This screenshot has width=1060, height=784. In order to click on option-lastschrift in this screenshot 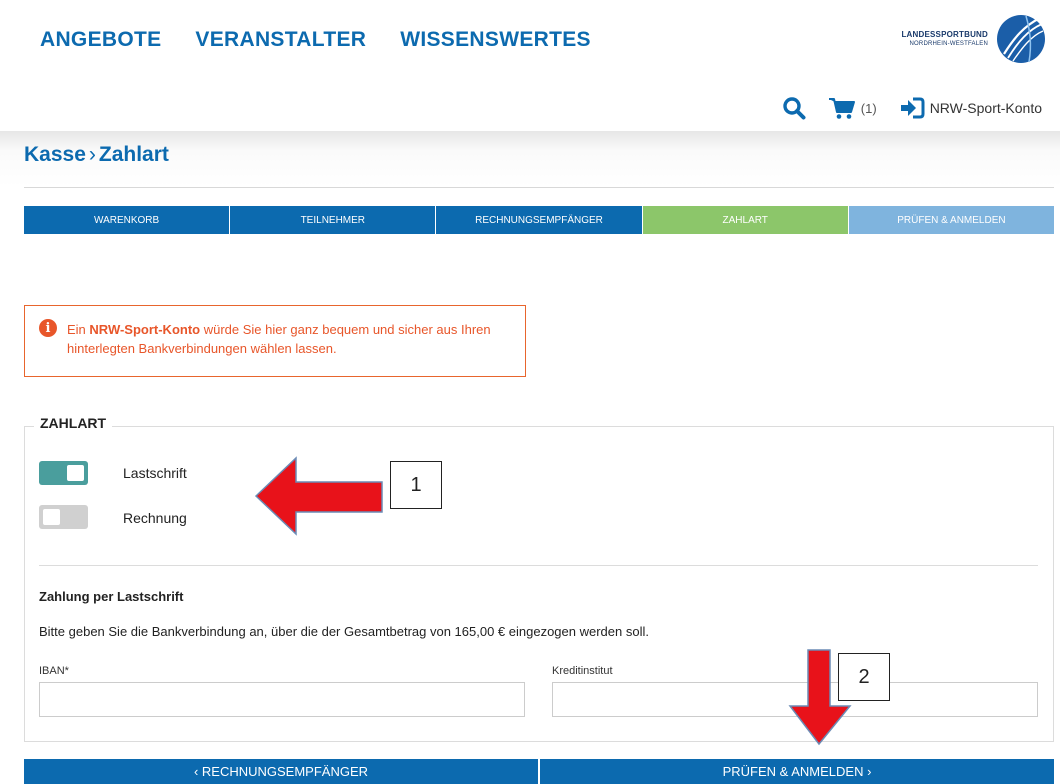, I will do `click(63, 473)`.